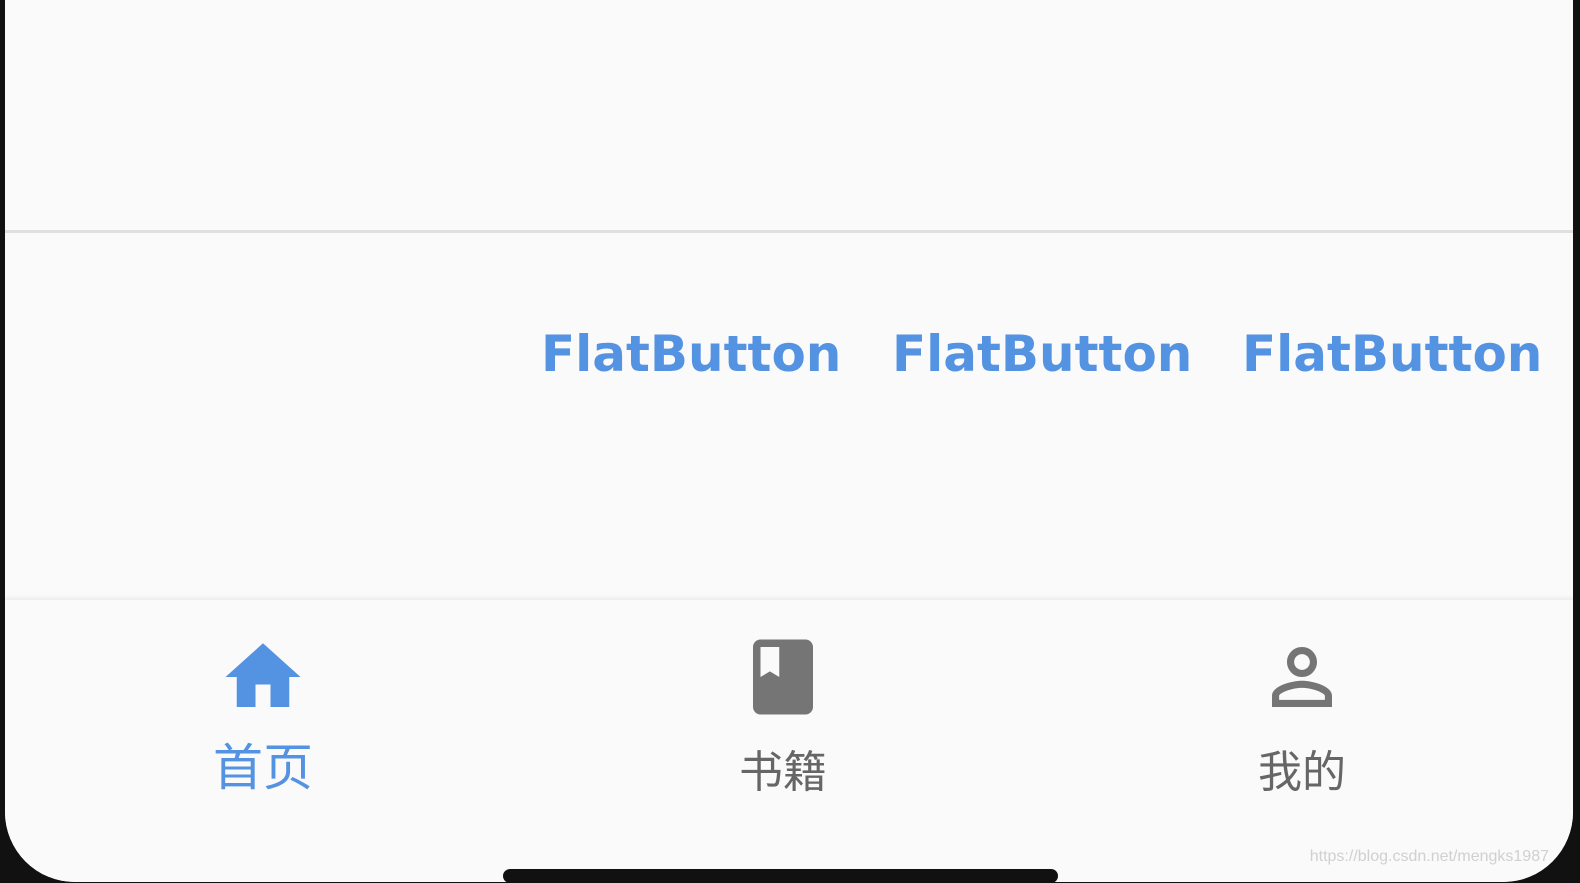 This screenshot has height=883, width=1580. What do you see at coordinates (691, 354) in the screenshot?
I see `flat-button-1: FlatButton` at bounding box center [691, 354].